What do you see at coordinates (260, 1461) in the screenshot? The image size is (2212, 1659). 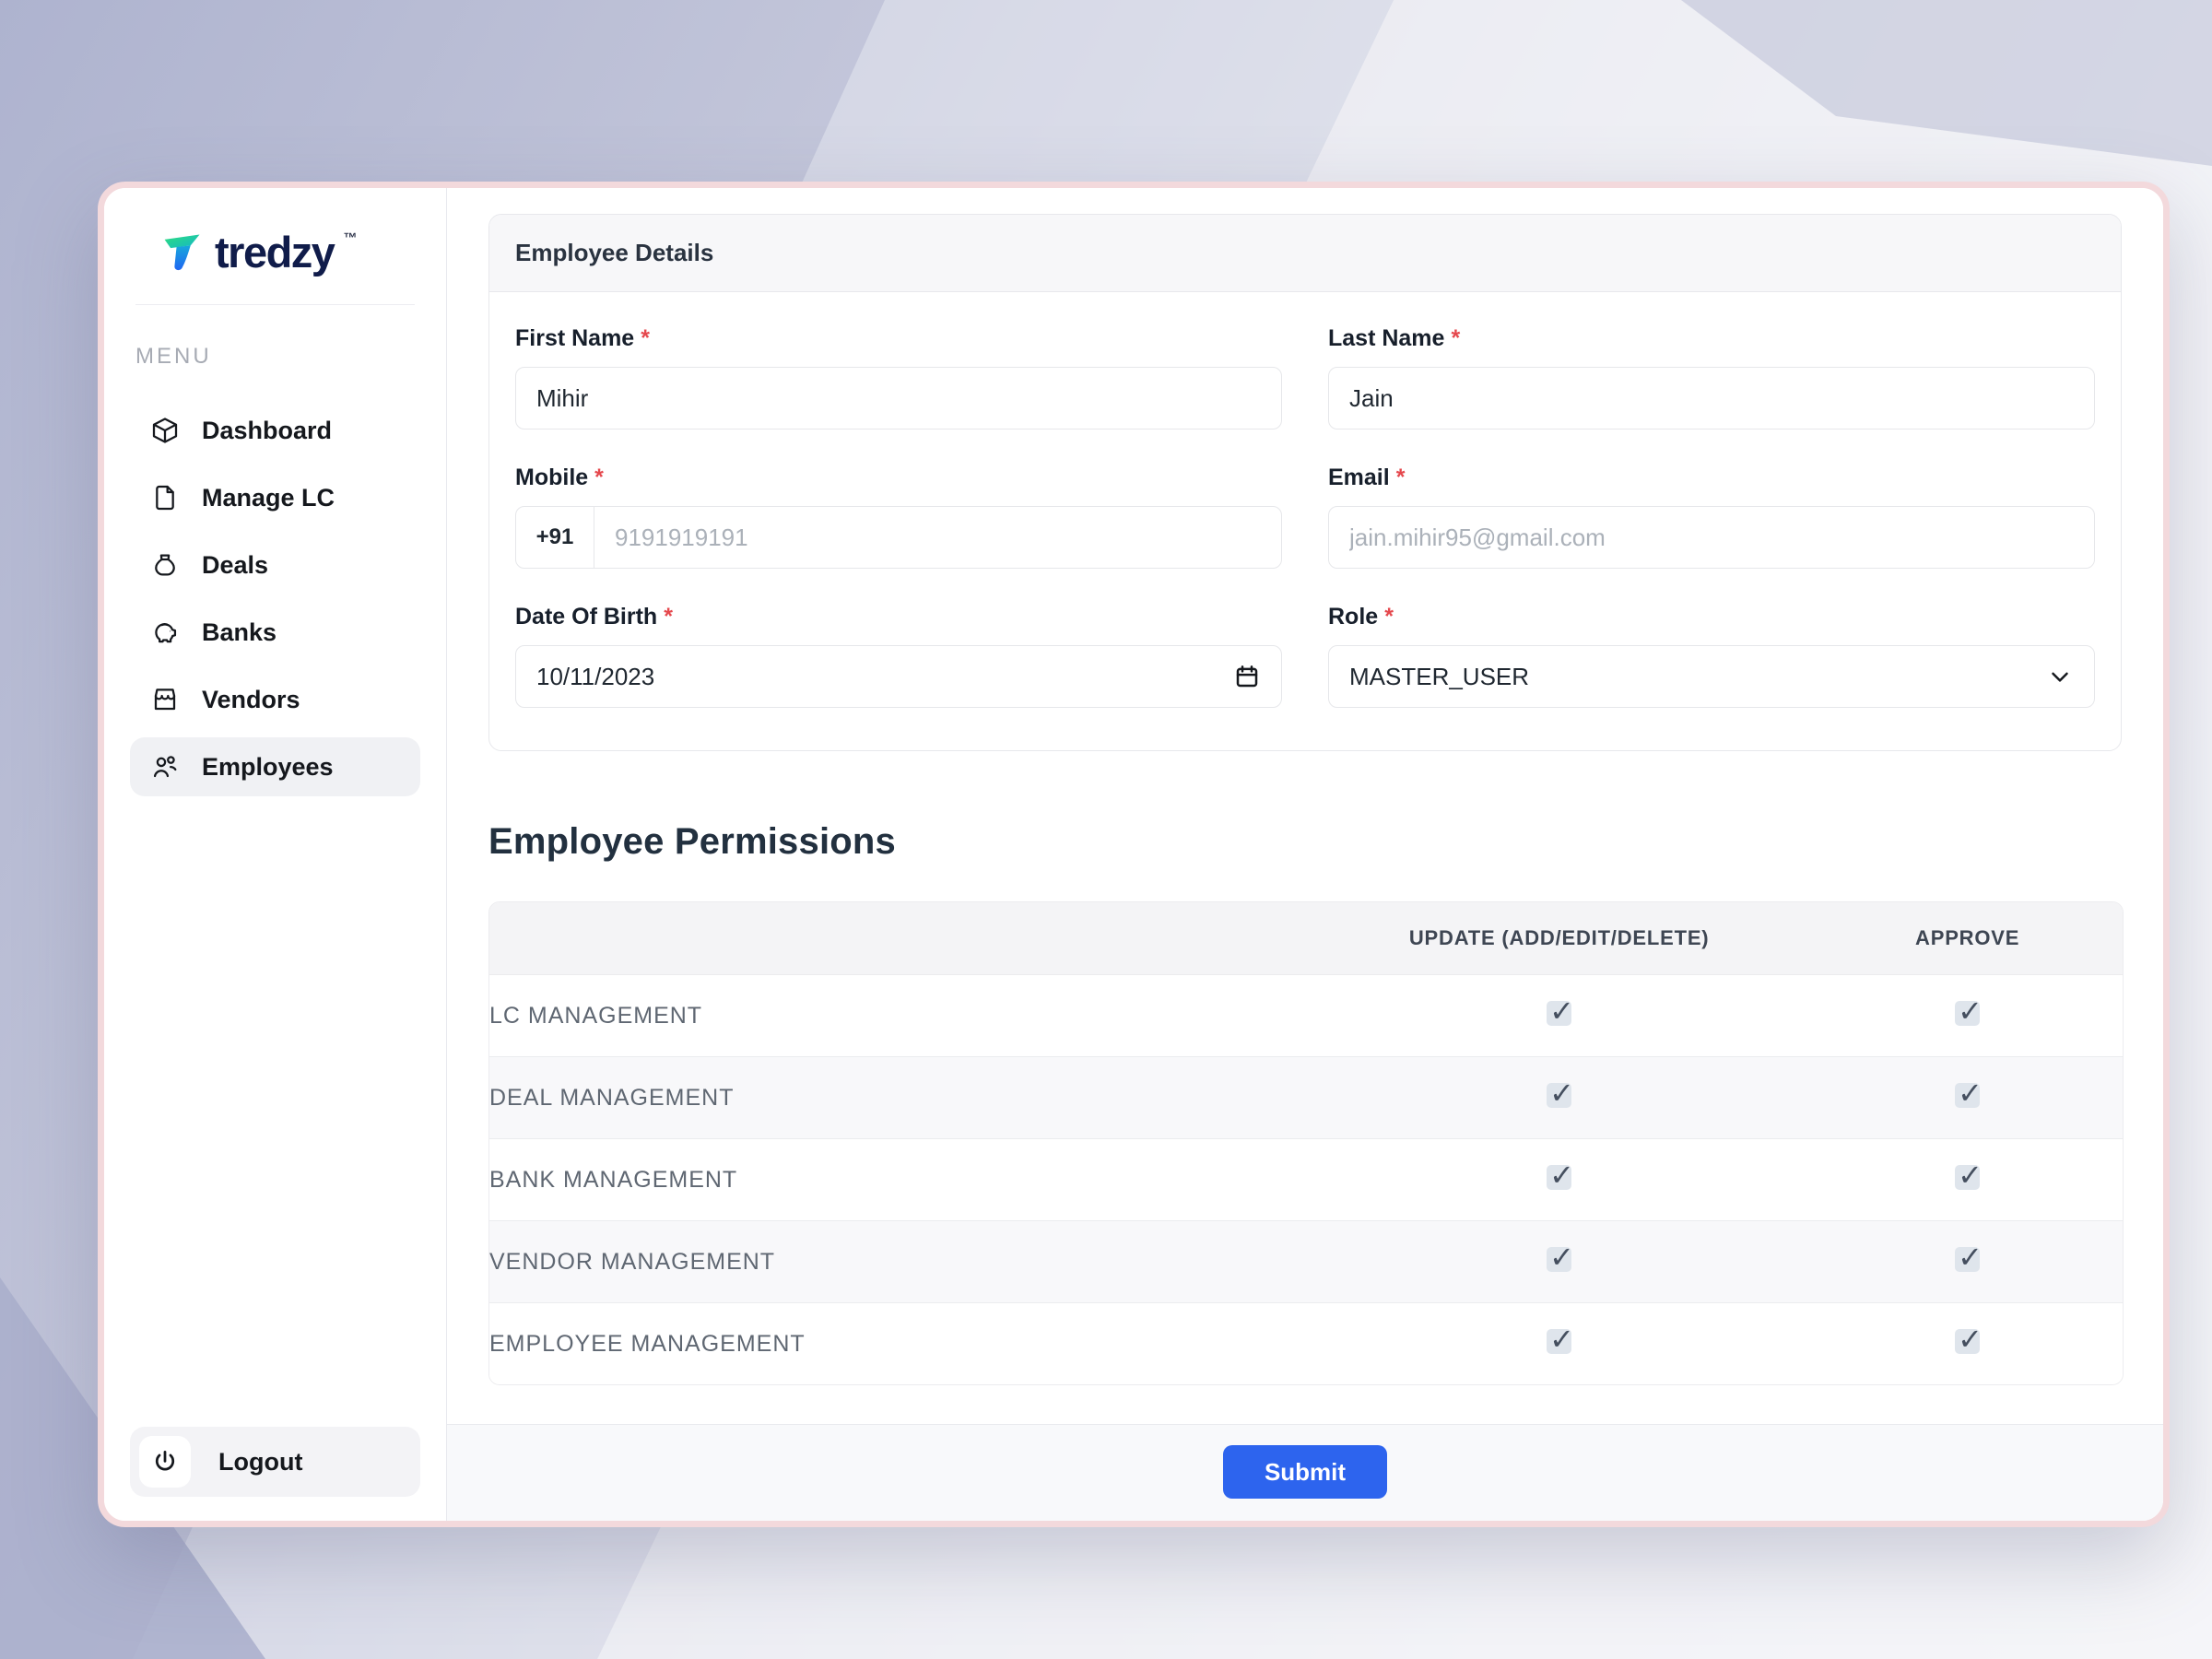 I see `logout-label: Logout` at bounding box center [260, 1461].